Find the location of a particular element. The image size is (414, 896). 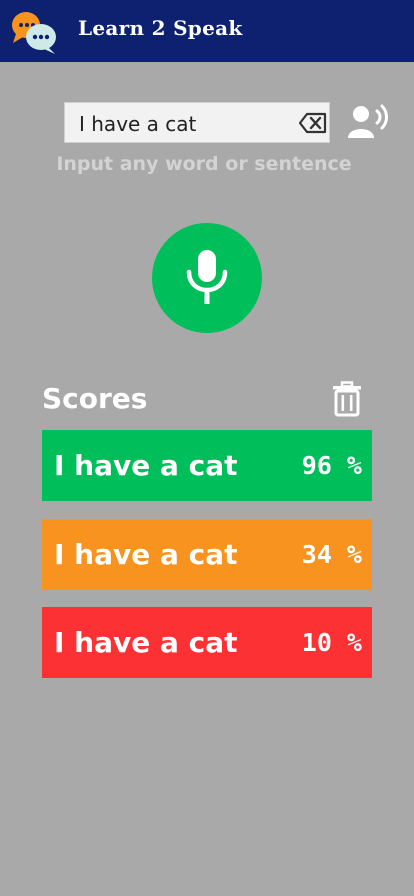

sentence-input is located at coordinates (184, 123).